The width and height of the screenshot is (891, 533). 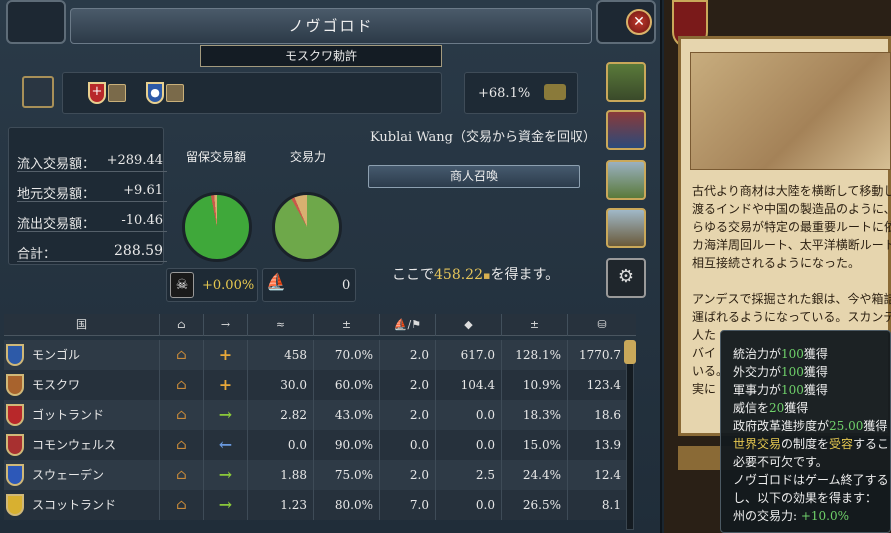 What do you see at coordinates (281, 325) in the screenshot?
I see `col-share: ≈` at bounding box center [281, 325].